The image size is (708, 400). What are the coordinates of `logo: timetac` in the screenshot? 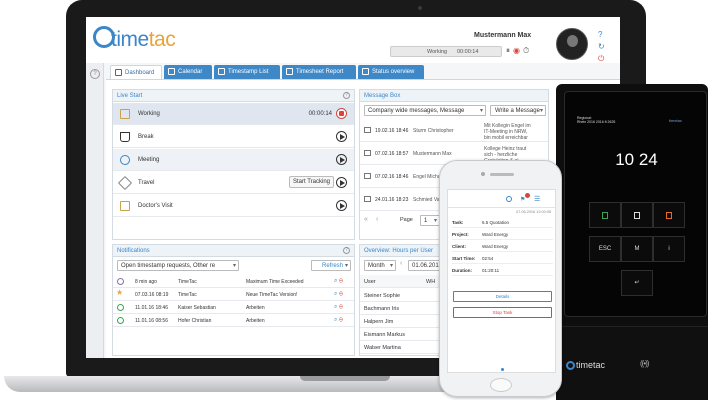 It's located at (143, 40).